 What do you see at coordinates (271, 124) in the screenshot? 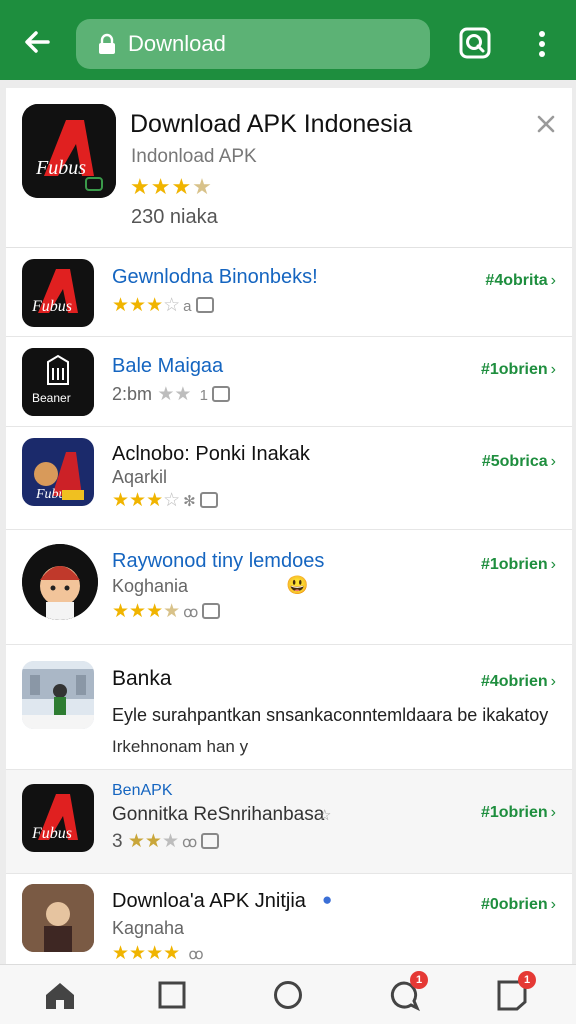
I see `featured-app-title: Download APK Indonesia` at bounding box center [271, 124].